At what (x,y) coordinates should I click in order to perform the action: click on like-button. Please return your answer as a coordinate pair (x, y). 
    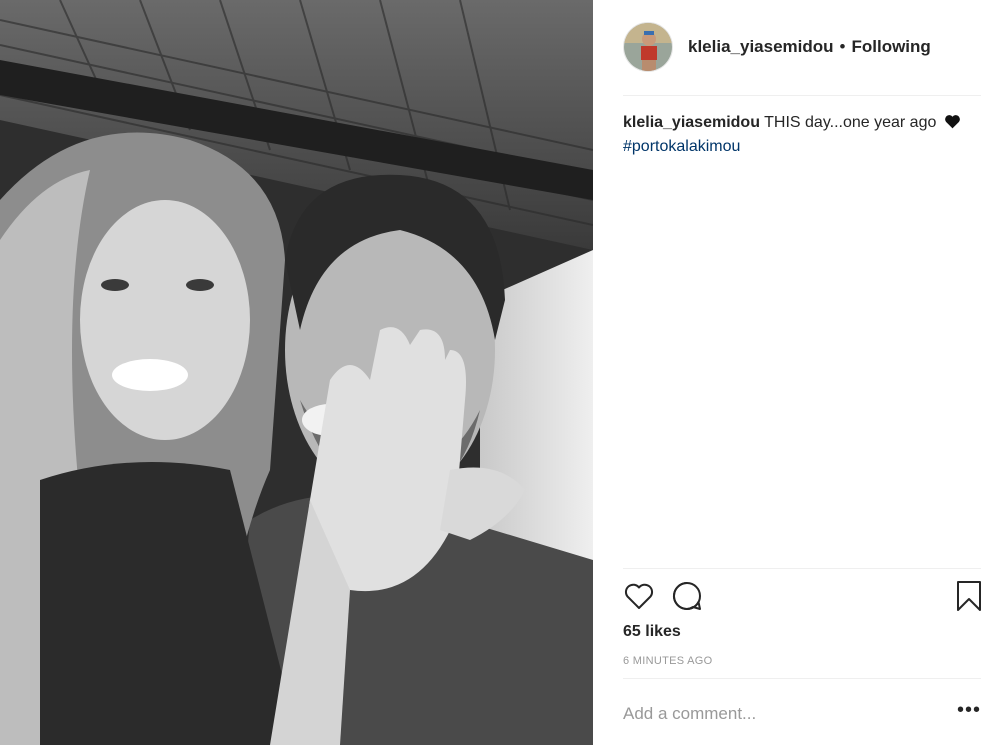
    Looking at the image, I should click on (639, 596).